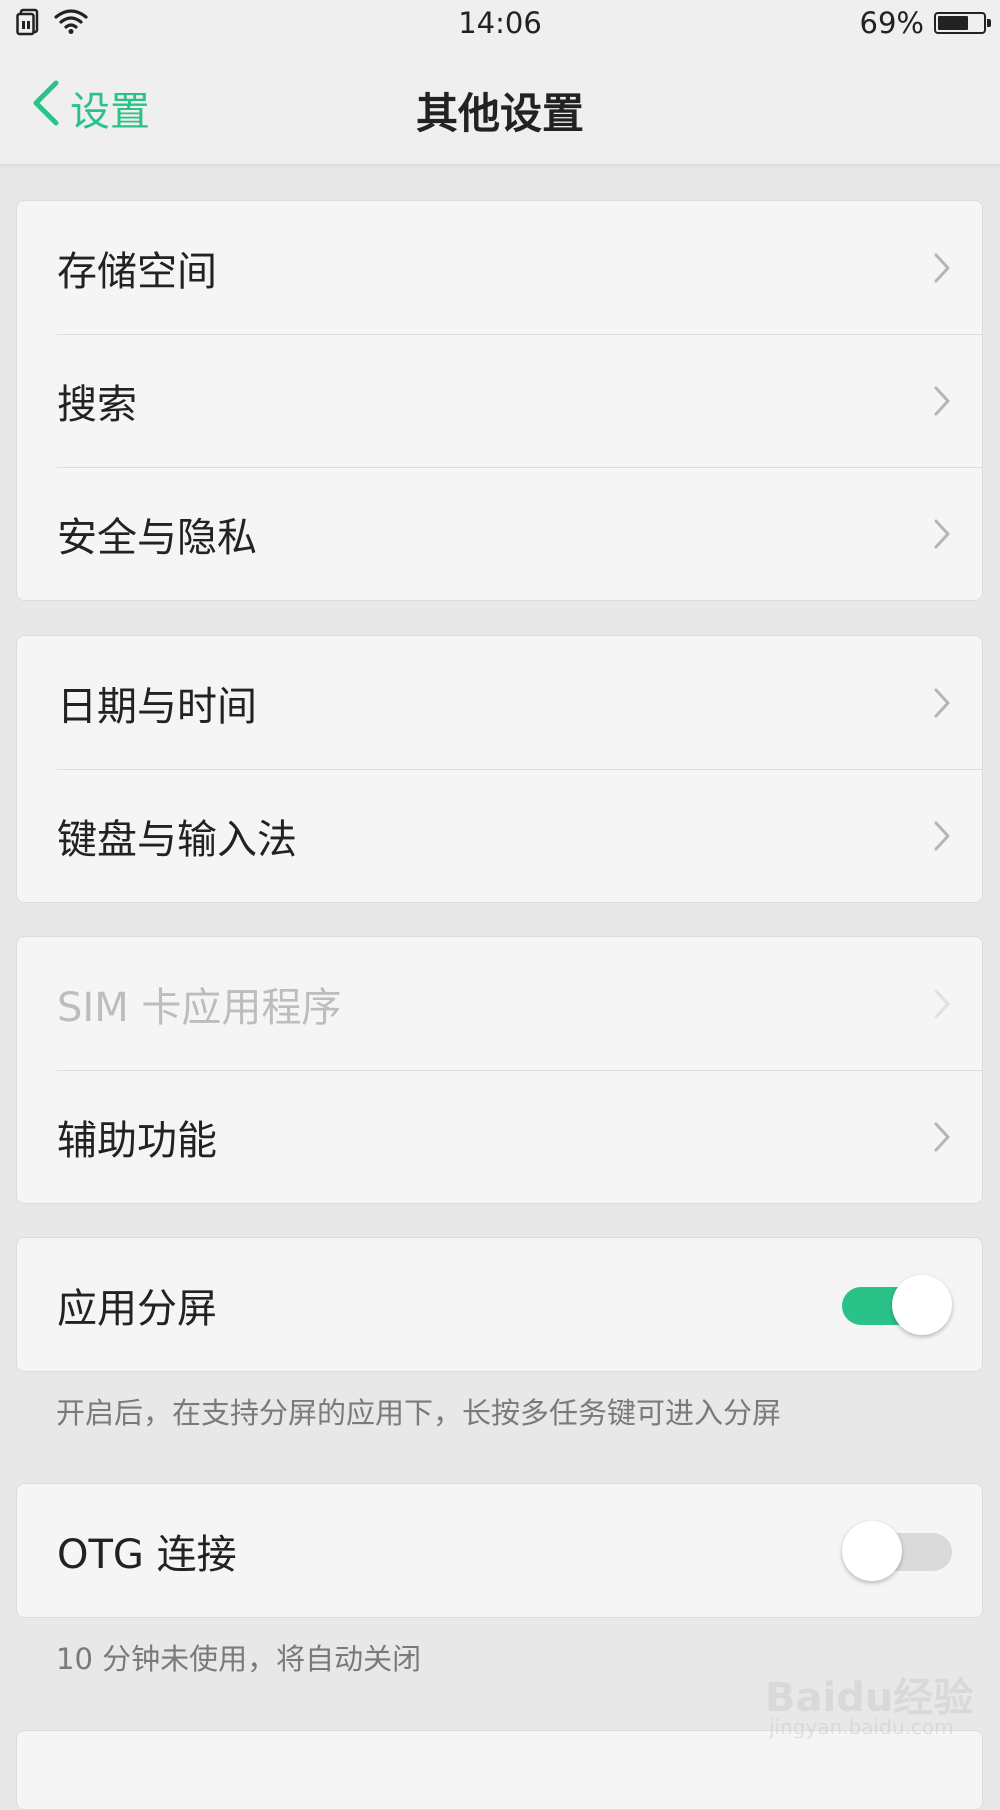 Image resolution: width=1000 pixels, height=1810 pixels. I want to click on battery-icon, so click(962, 23).